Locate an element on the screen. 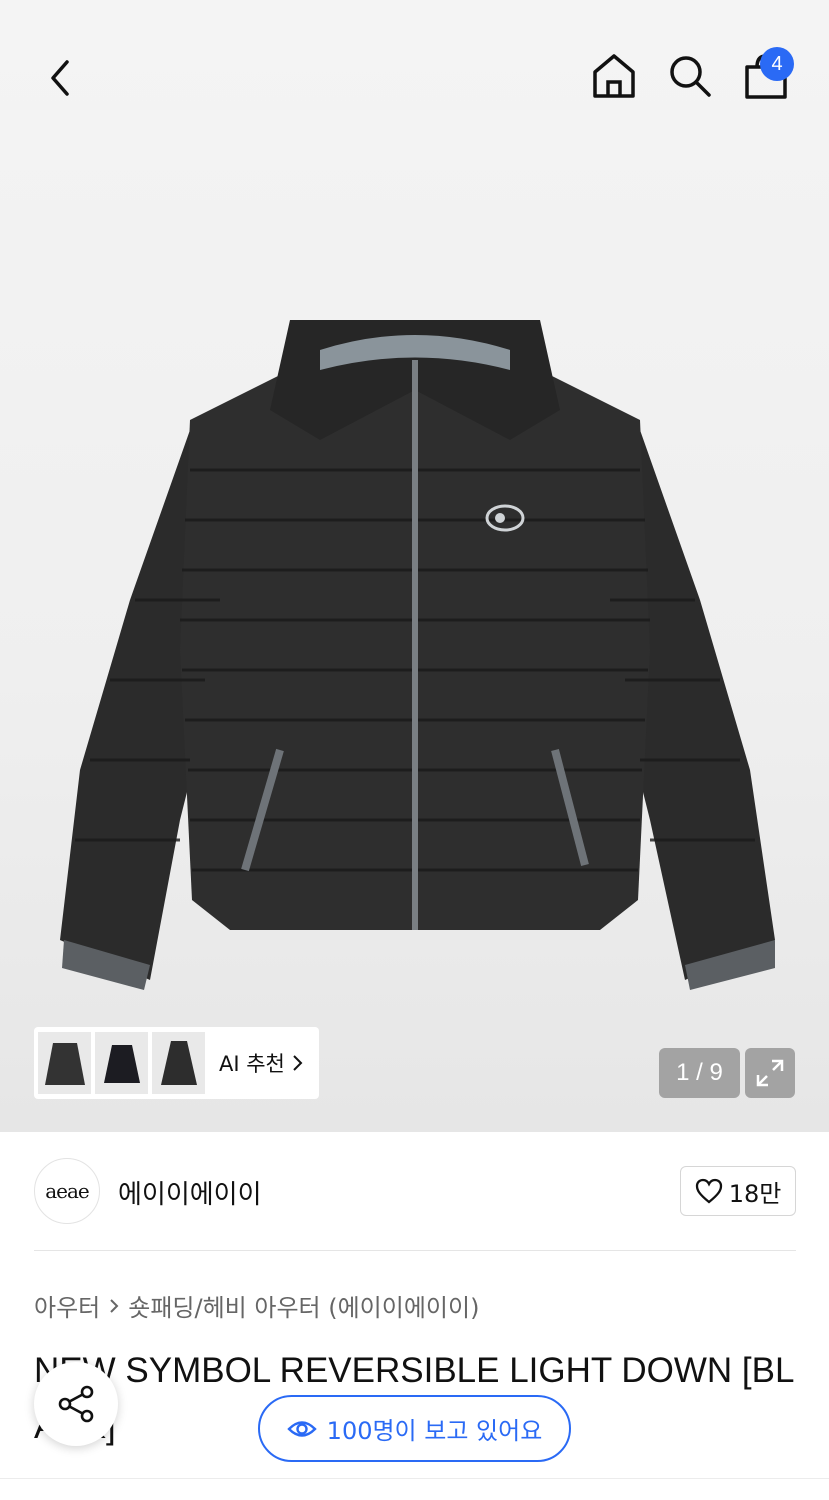 This screenshot has height=1500, width=829. viewers-indicator: 100명이 보고 있어요 is located at coordinates (414, 1428).